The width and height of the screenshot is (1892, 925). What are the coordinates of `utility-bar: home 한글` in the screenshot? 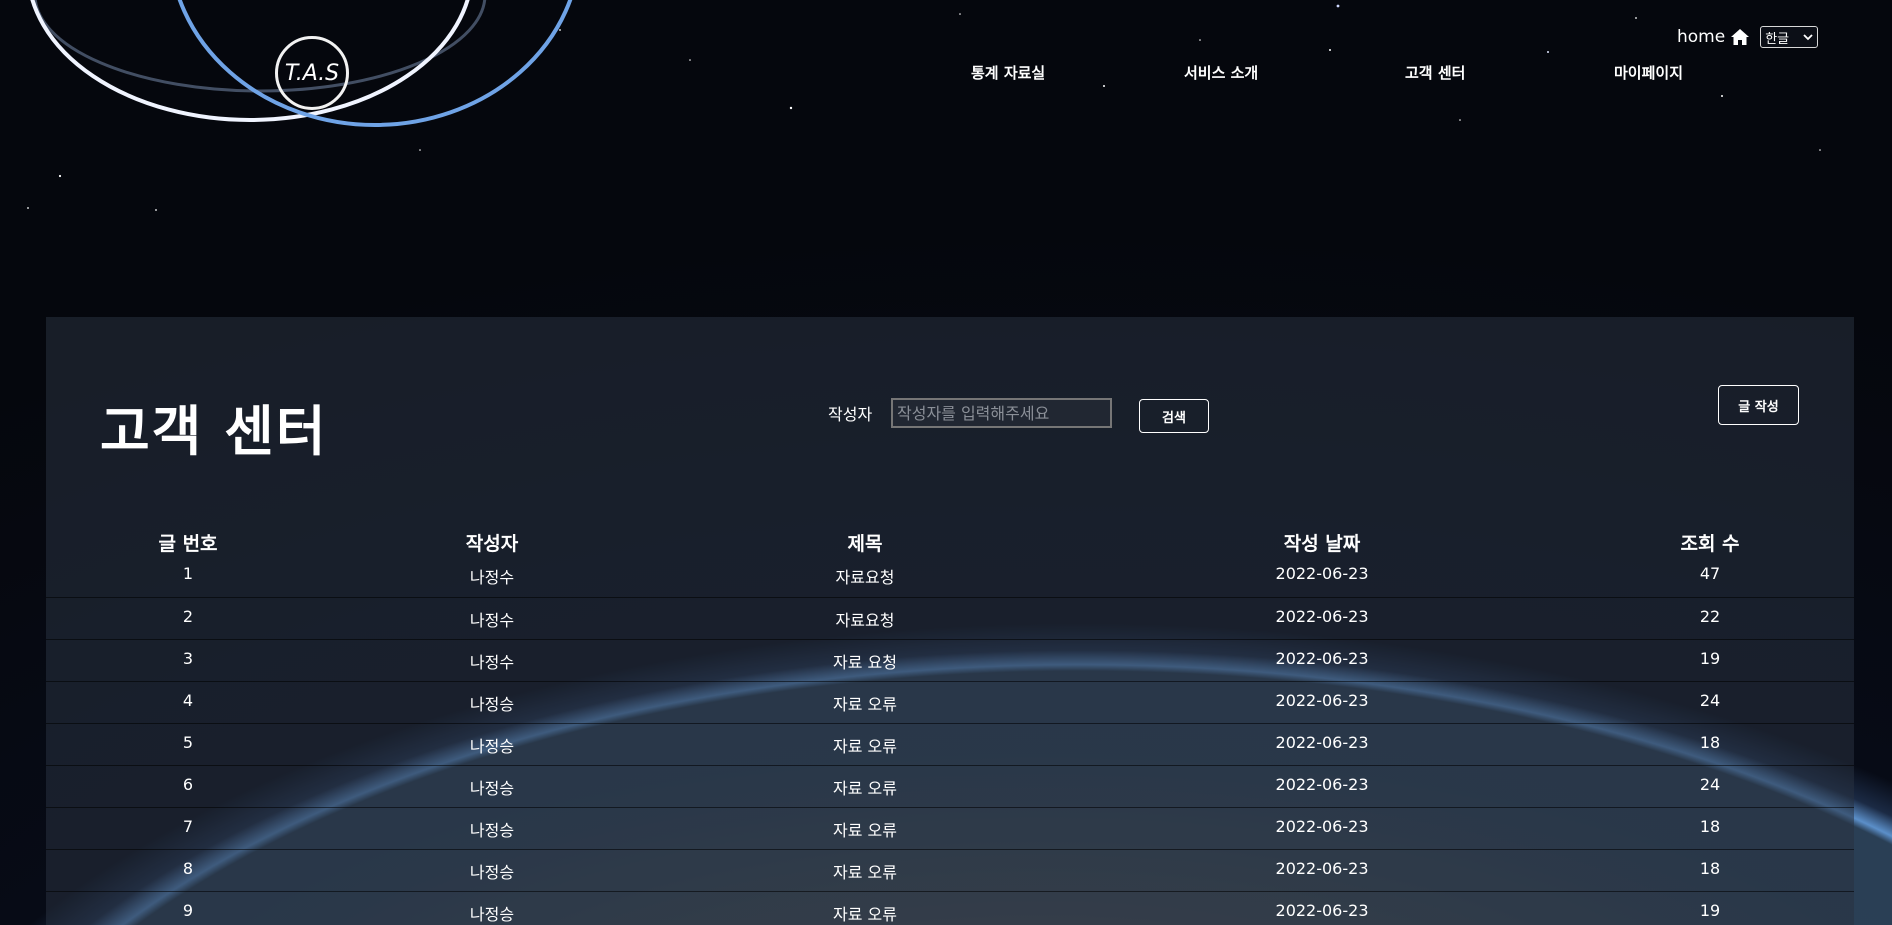 It's located at (1748, 37).